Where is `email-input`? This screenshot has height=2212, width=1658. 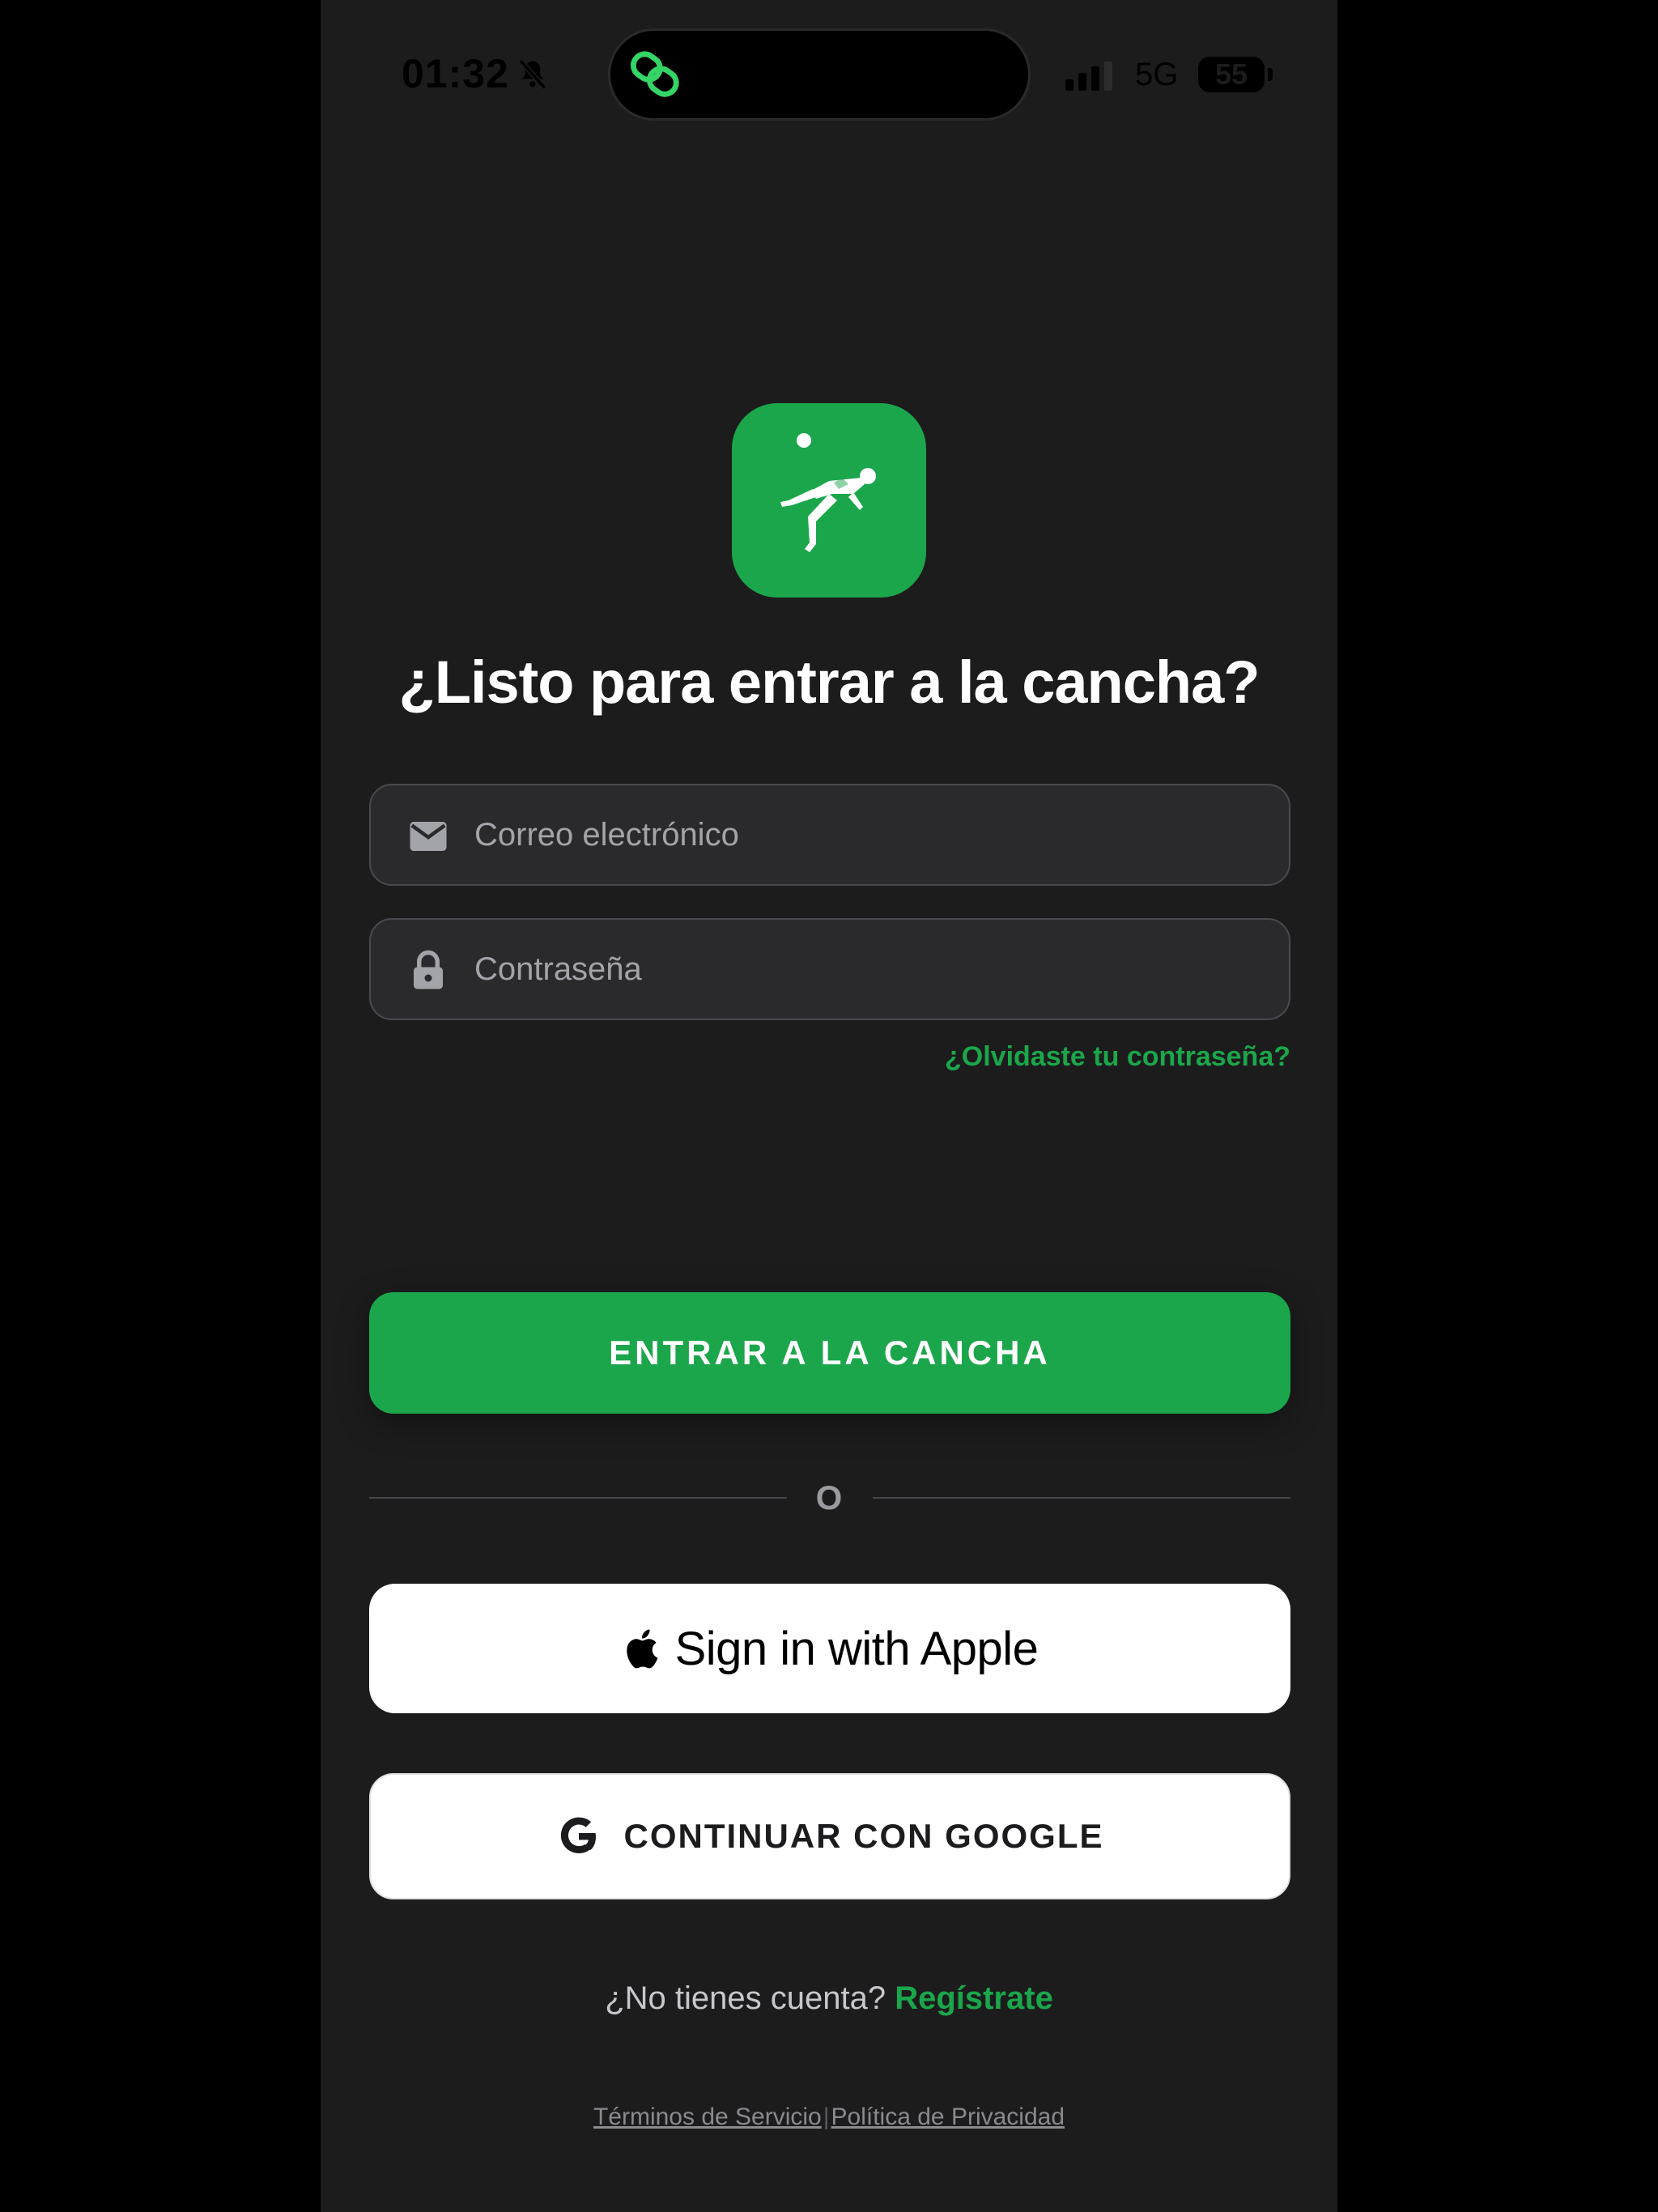
email-input is located at coordinates (871, 835).